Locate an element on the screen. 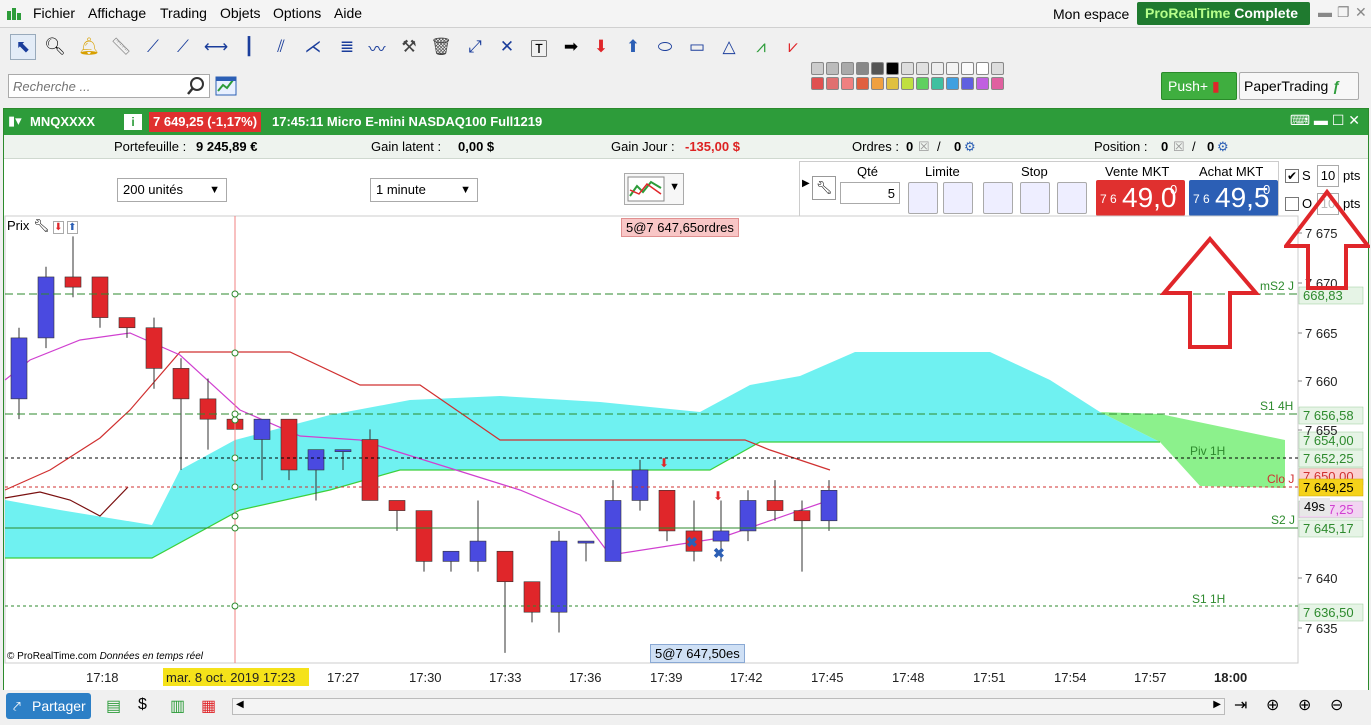  wrench-icon: 🔧︎ is located at coordinates (41, 225).